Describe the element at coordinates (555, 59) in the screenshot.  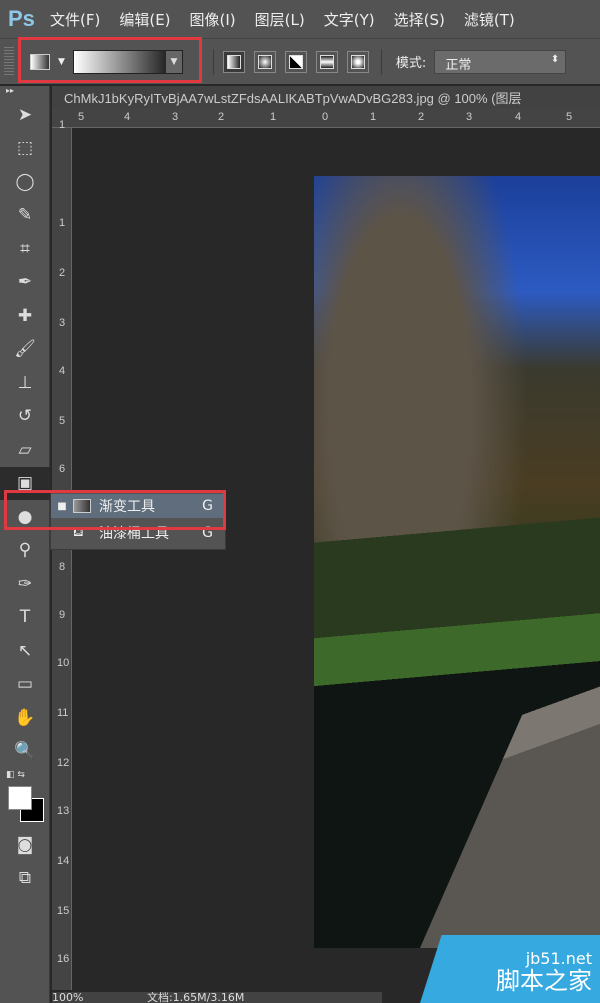
I see `chevron-updown-icon: ⬍` at that location.